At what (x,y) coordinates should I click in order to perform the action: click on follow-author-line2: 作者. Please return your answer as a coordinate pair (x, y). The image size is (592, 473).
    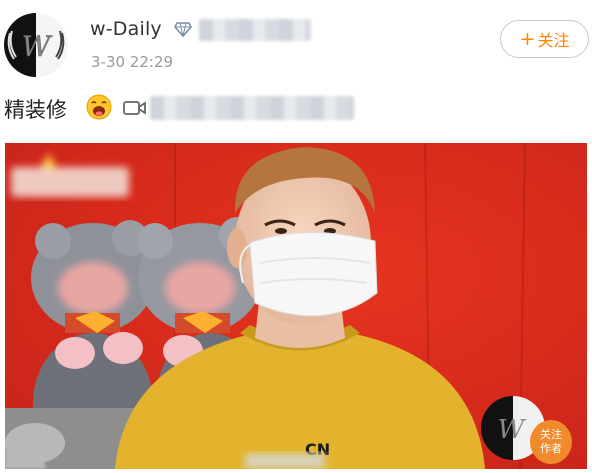
    Looking at the image, I should click on (551, 448).